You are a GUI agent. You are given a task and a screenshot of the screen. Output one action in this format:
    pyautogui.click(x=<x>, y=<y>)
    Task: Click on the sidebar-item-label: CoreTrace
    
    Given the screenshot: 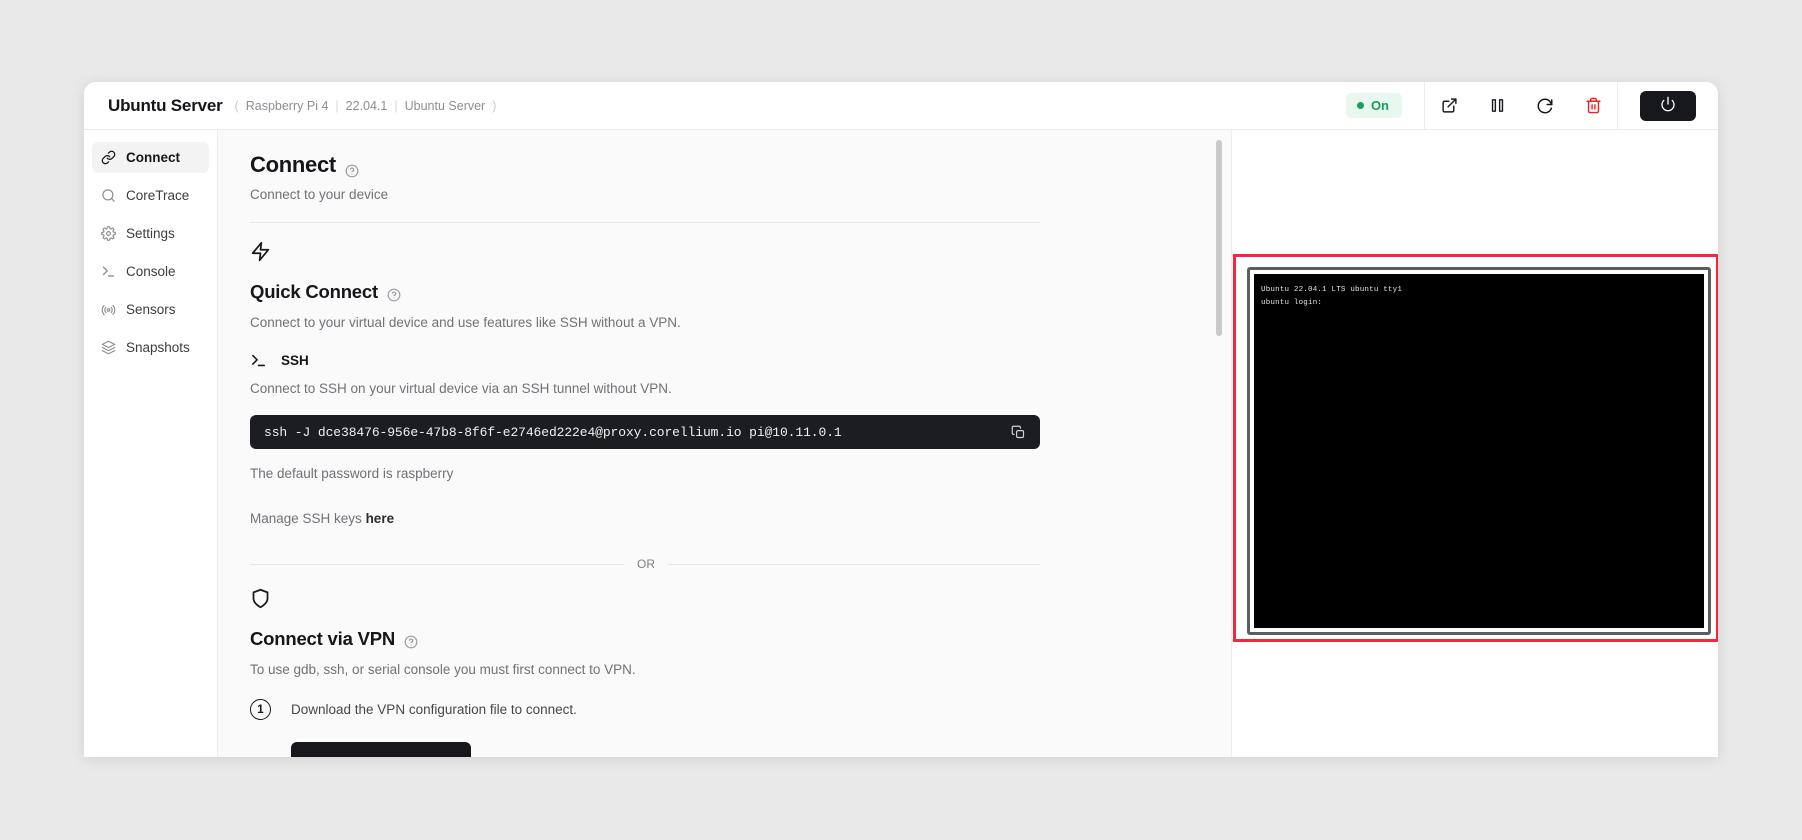 What is the action you would take?
    pyautogui.click(x=158, y=195)
    